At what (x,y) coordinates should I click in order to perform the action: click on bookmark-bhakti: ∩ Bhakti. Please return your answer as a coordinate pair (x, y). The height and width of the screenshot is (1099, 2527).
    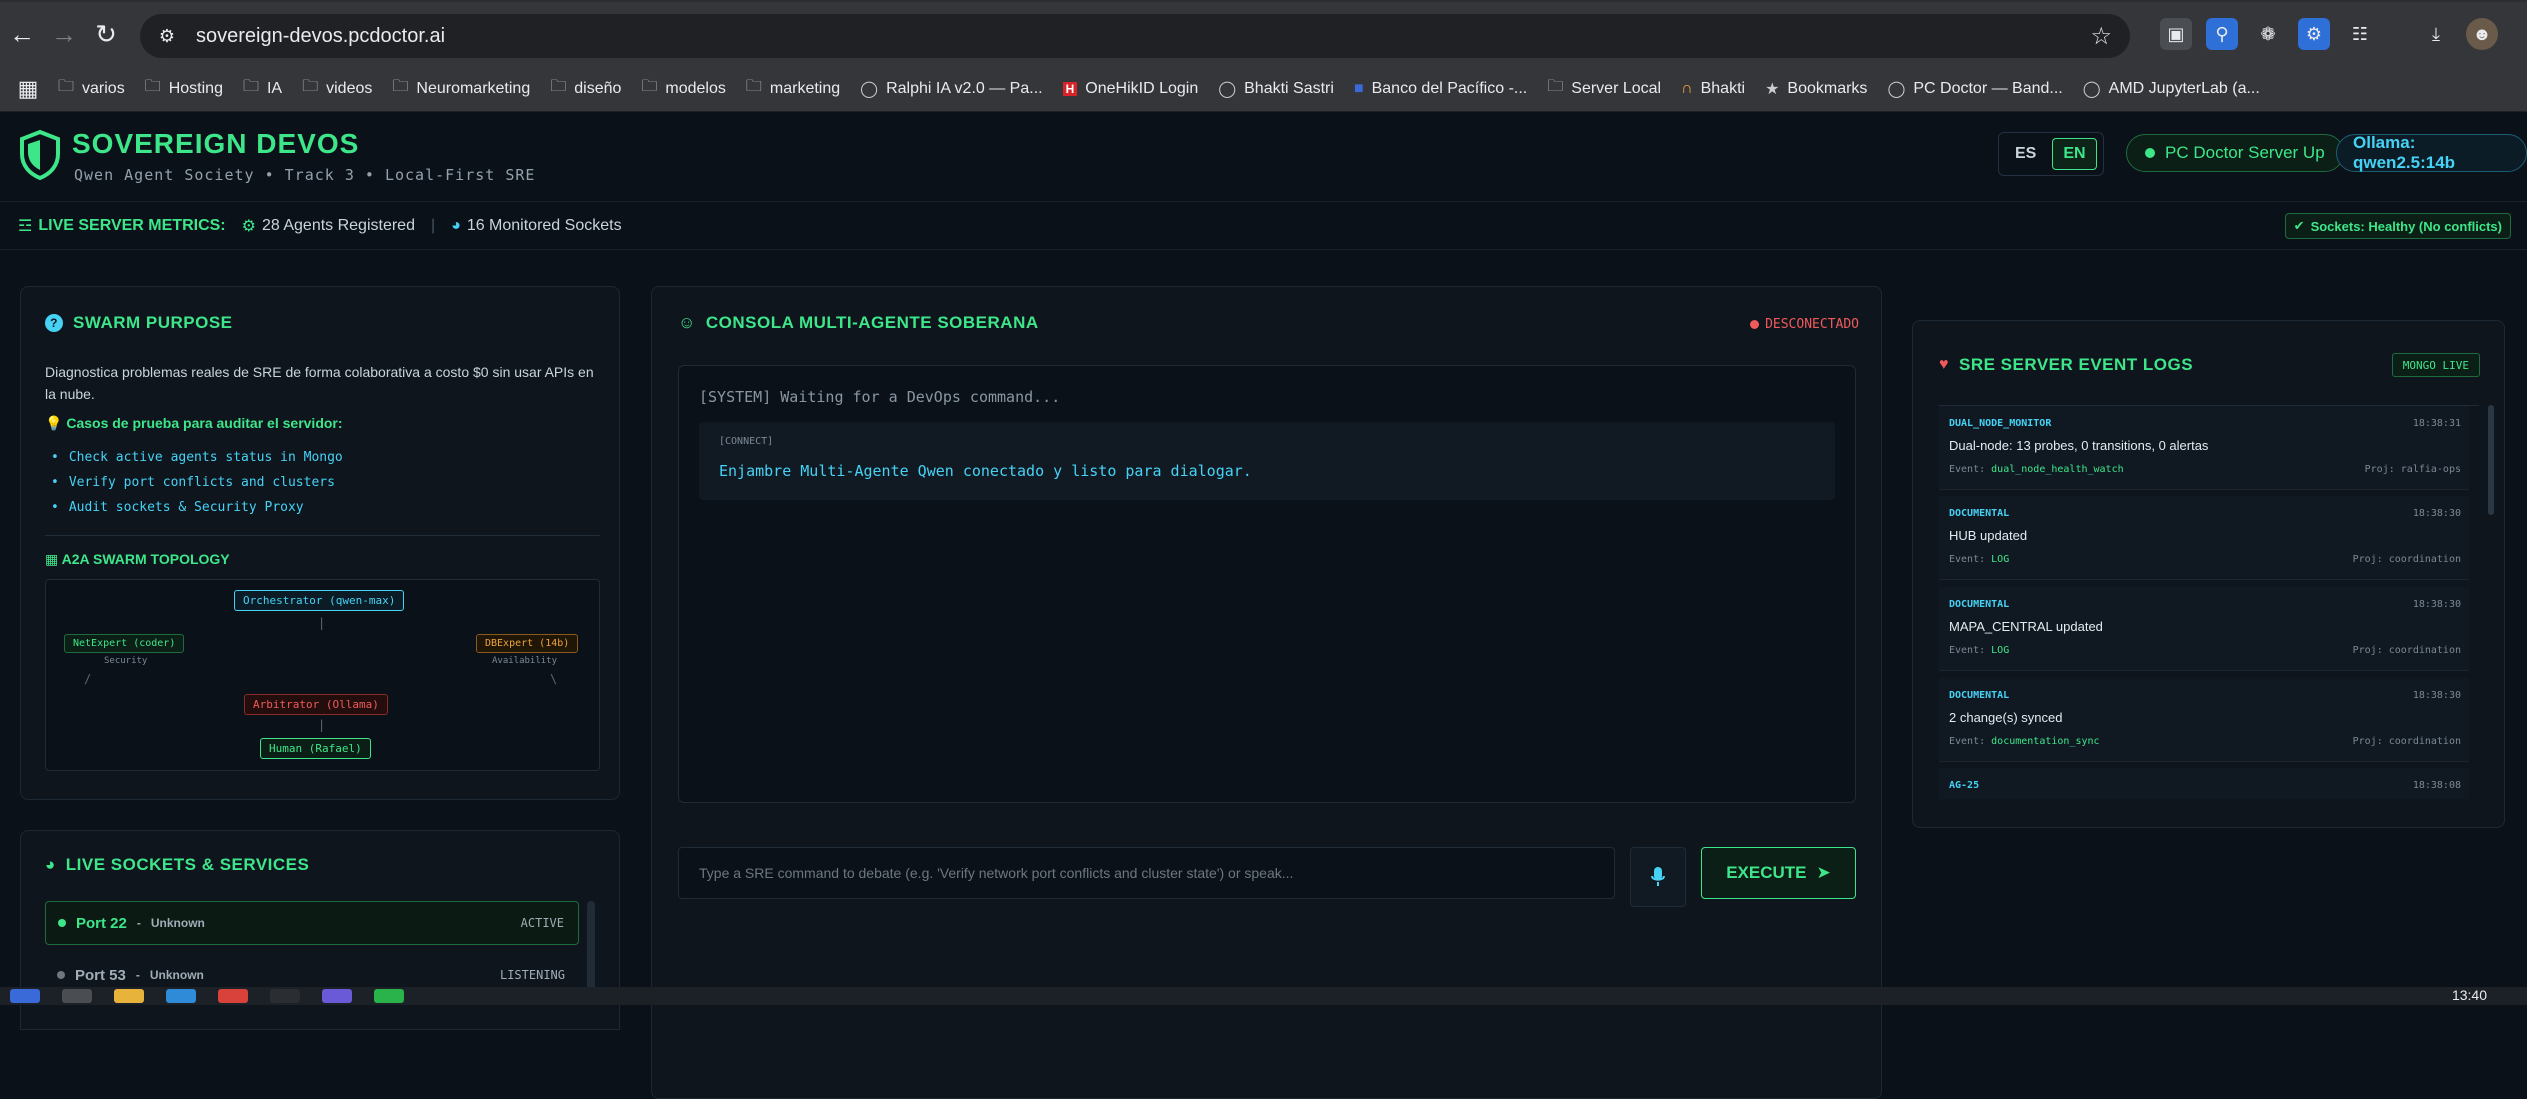
    Looking at the image, I should click on (1713, 89).